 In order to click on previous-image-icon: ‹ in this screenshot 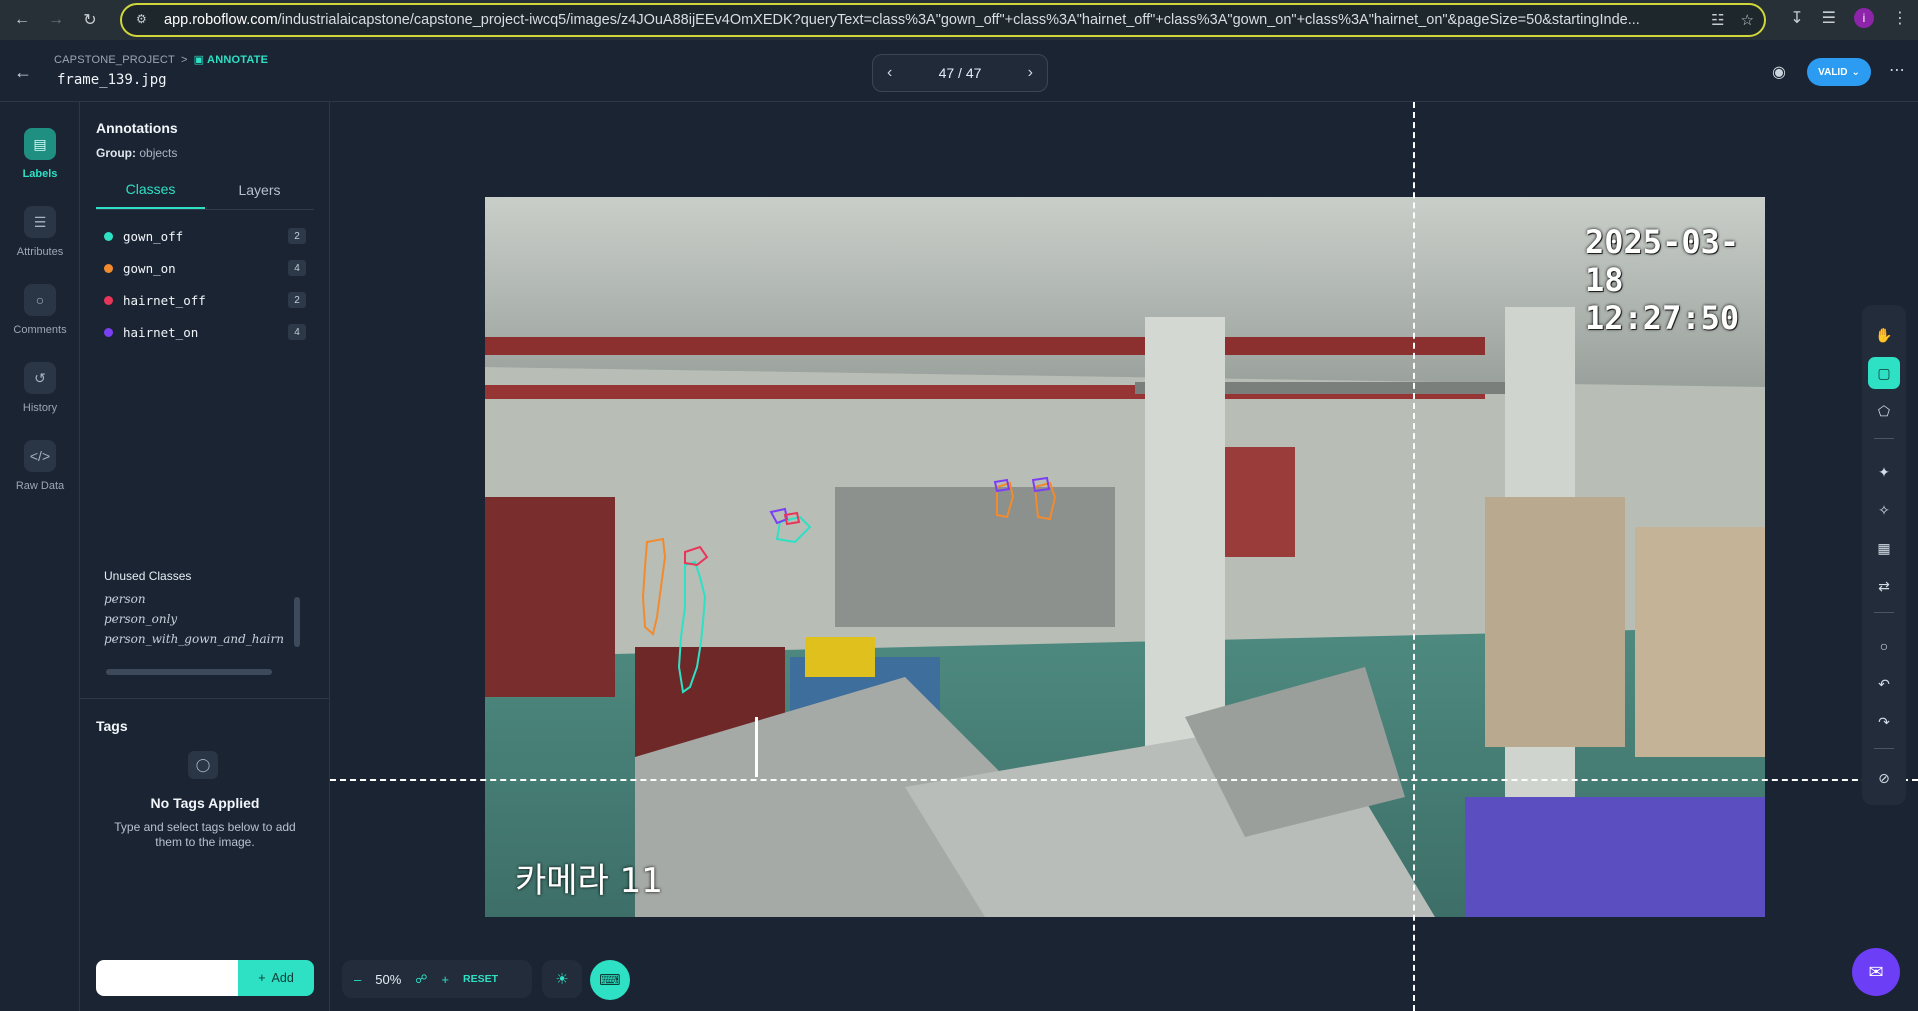, I will do `click(889, 73)`.